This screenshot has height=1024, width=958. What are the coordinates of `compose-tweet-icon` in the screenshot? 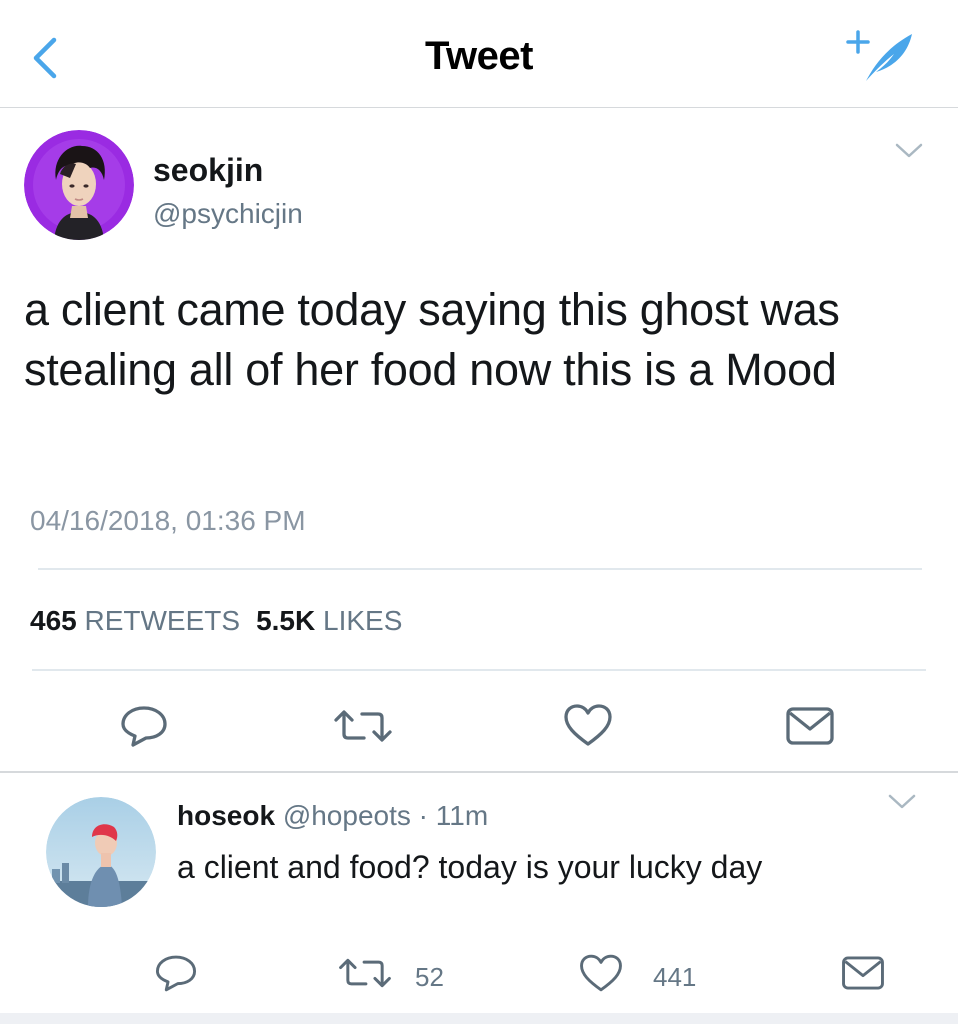 It's located at (879, 55).